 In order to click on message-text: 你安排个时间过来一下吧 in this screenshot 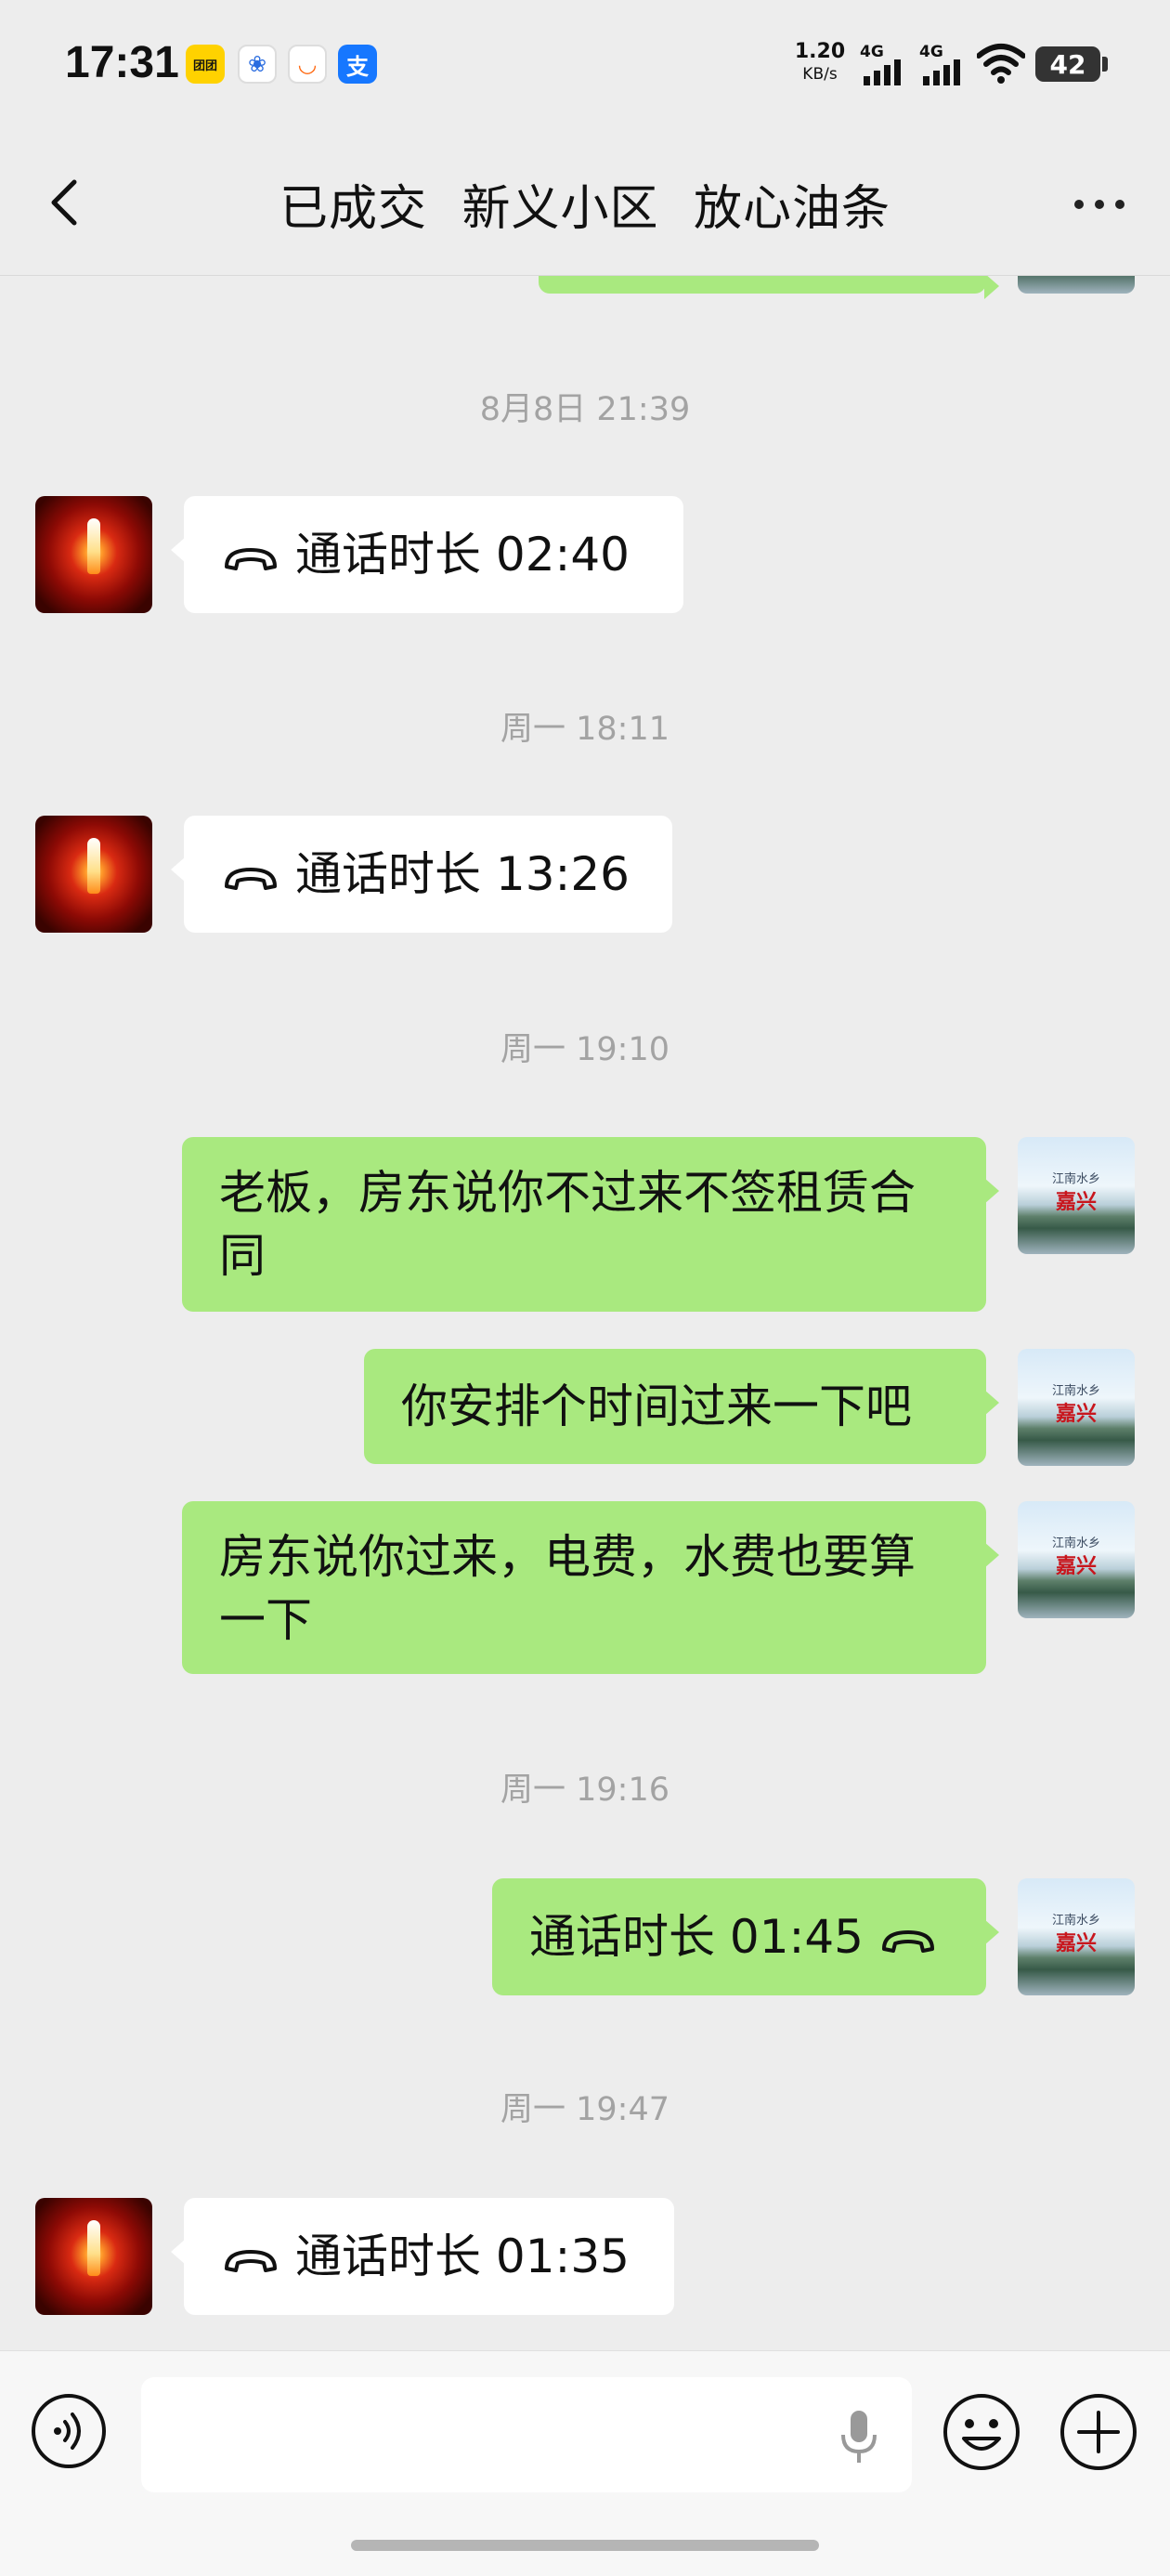, I will do `click(656, 1406)`.